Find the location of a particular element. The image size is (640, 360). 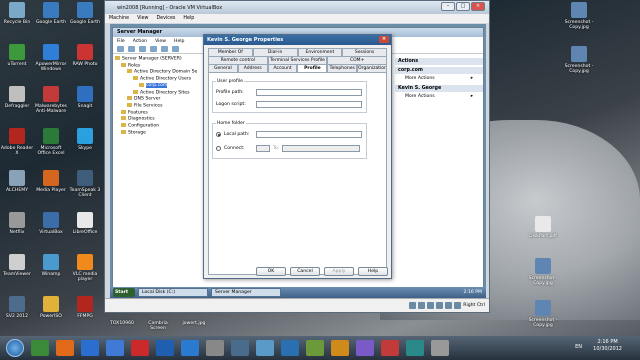

tab-address: Address is located at coordinates (252, 68).